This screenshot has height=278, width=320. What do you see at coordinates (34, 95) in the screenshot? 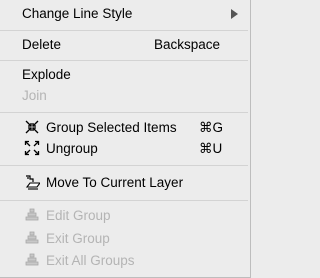
I see `menu-item-label: Join` at bounding box center [34, 95].